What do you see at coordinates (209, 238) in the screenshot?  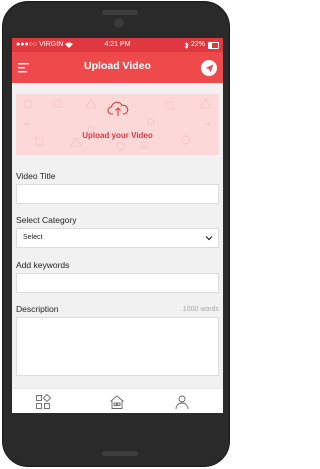 I see `chevron-down-icon` at bounding box center [209, 238].